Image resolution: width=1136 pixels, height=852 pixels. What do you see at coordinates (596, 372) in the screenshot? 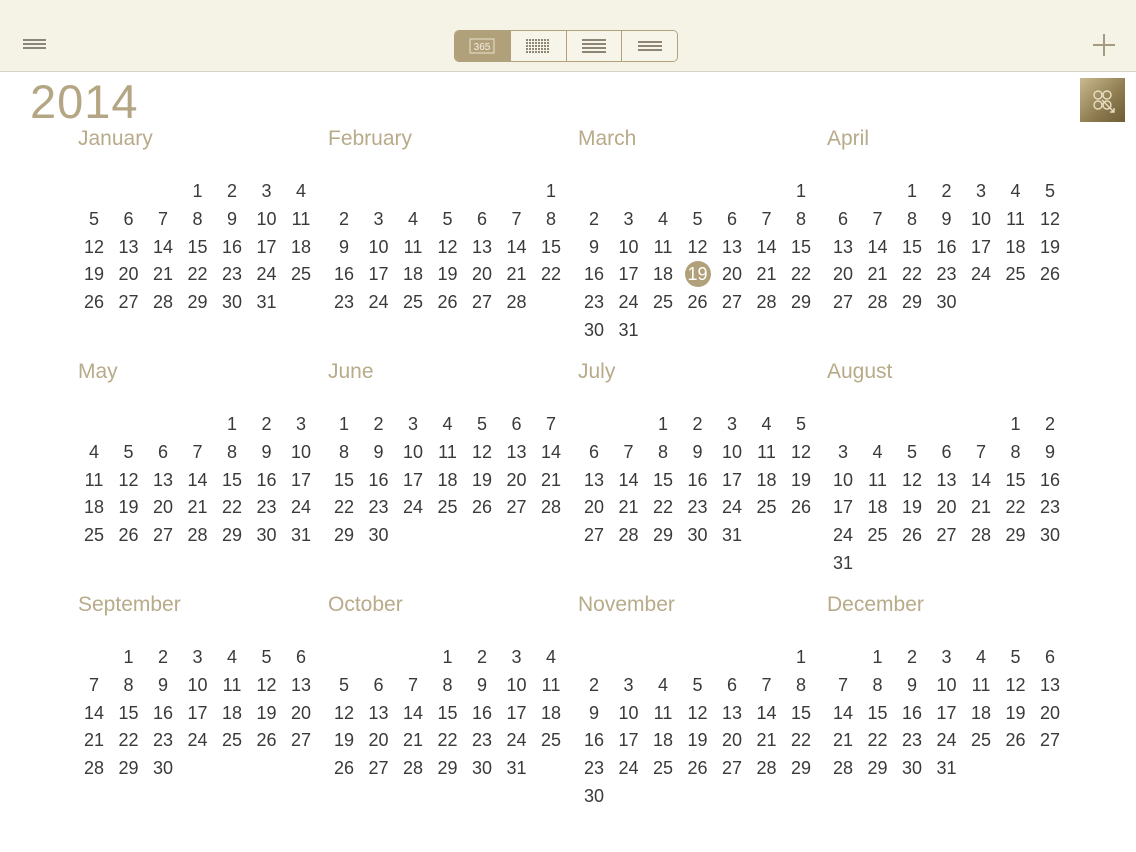
I see `month-name: July` at bounding box center [596, 372].